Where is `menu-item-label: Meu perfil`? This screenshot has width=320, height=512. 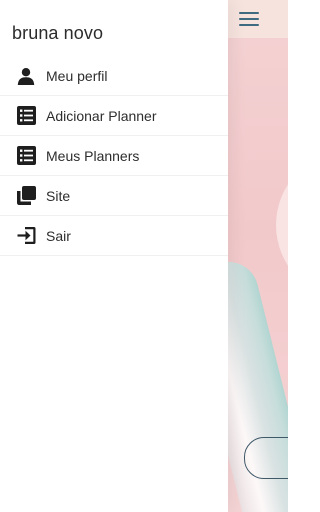
menu-item-label: Meu perfil is located at coordinates (77, 75).